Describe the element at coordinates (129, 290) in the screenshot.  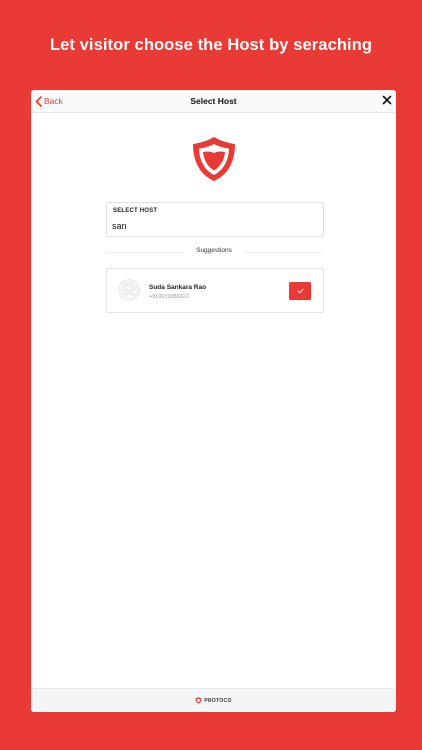
I see `user-avatar-icon` at that location.